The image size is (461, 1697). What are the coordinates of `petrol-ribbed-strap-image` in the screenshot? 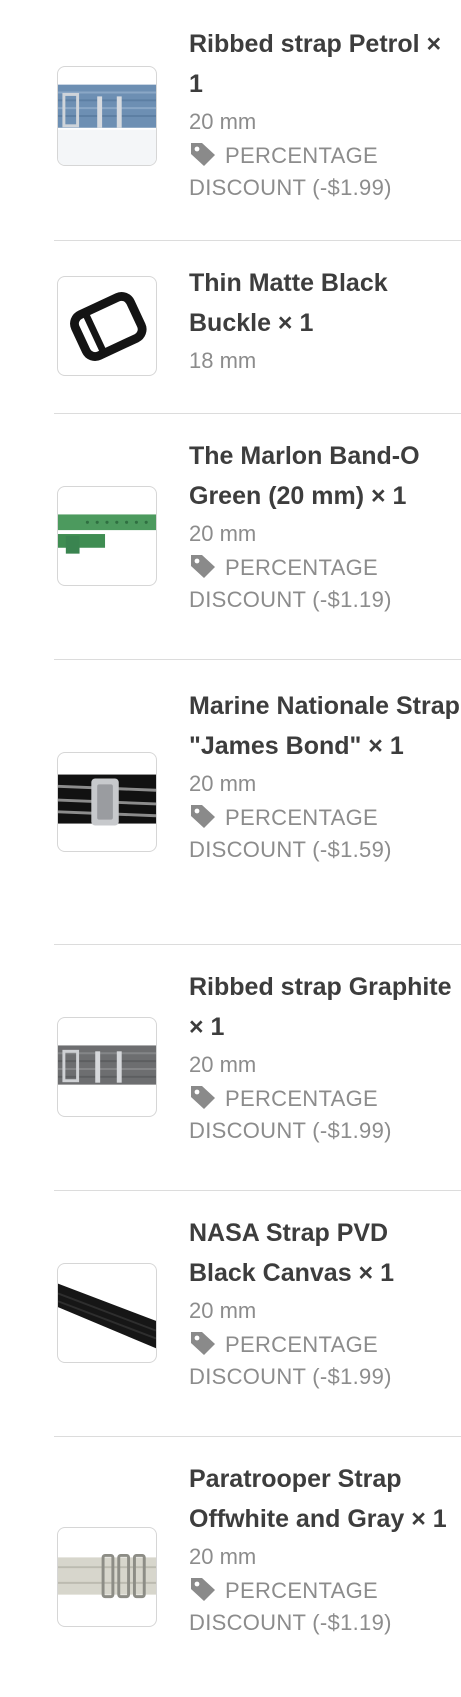 It's located at (107, 116).